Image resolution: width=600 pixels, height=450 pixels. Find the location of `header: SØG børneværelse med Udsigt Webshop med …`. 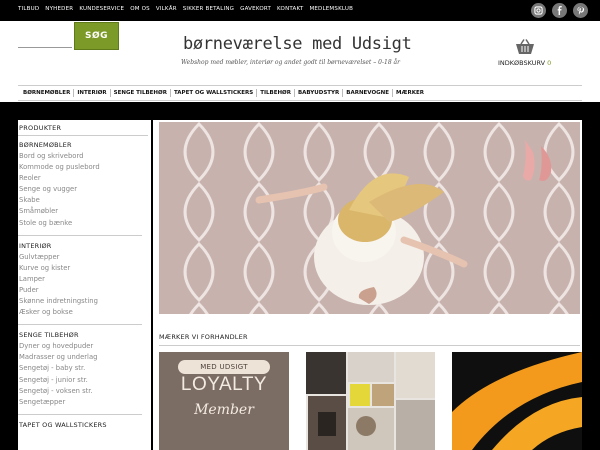

header: SØG børneværelse med Udsigt Webshop med … is located at coordinates (300, 52).